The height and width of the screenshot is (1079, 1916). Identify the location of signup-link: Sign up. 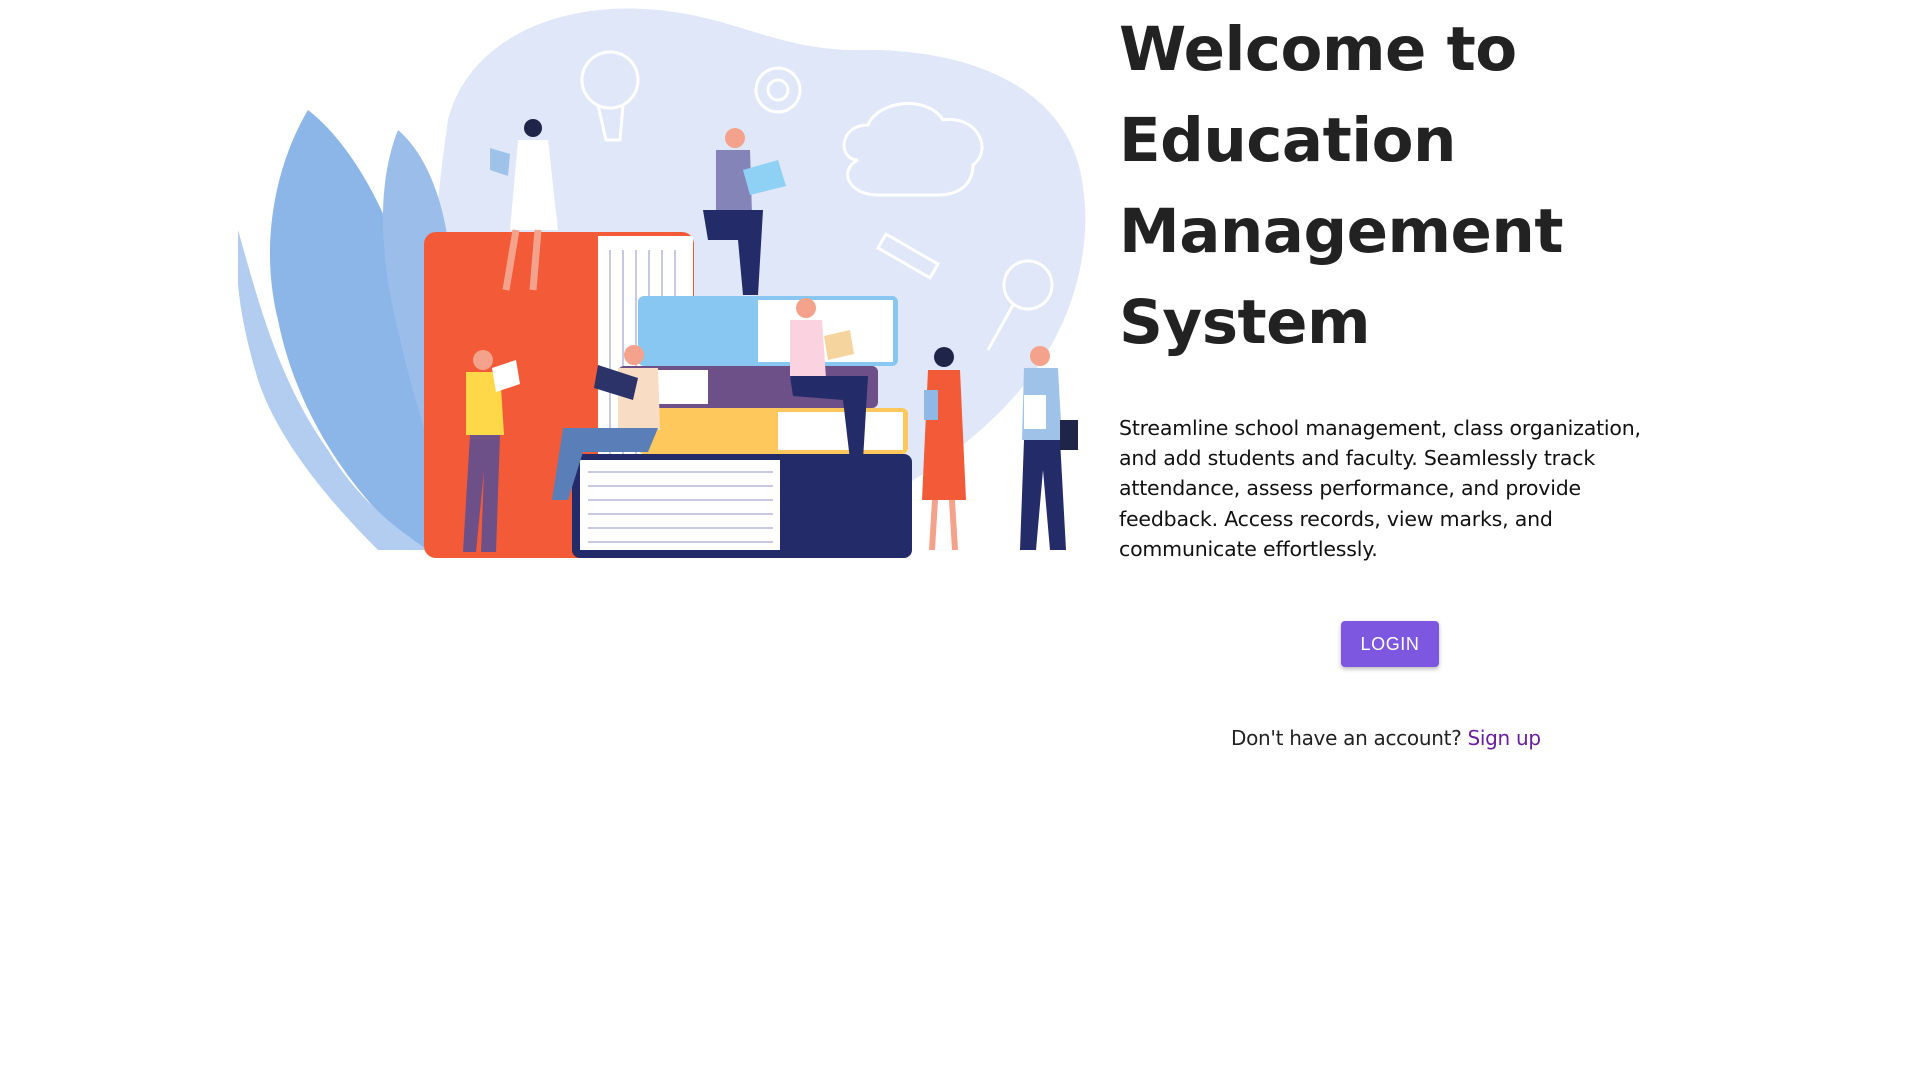
(1504, 738).